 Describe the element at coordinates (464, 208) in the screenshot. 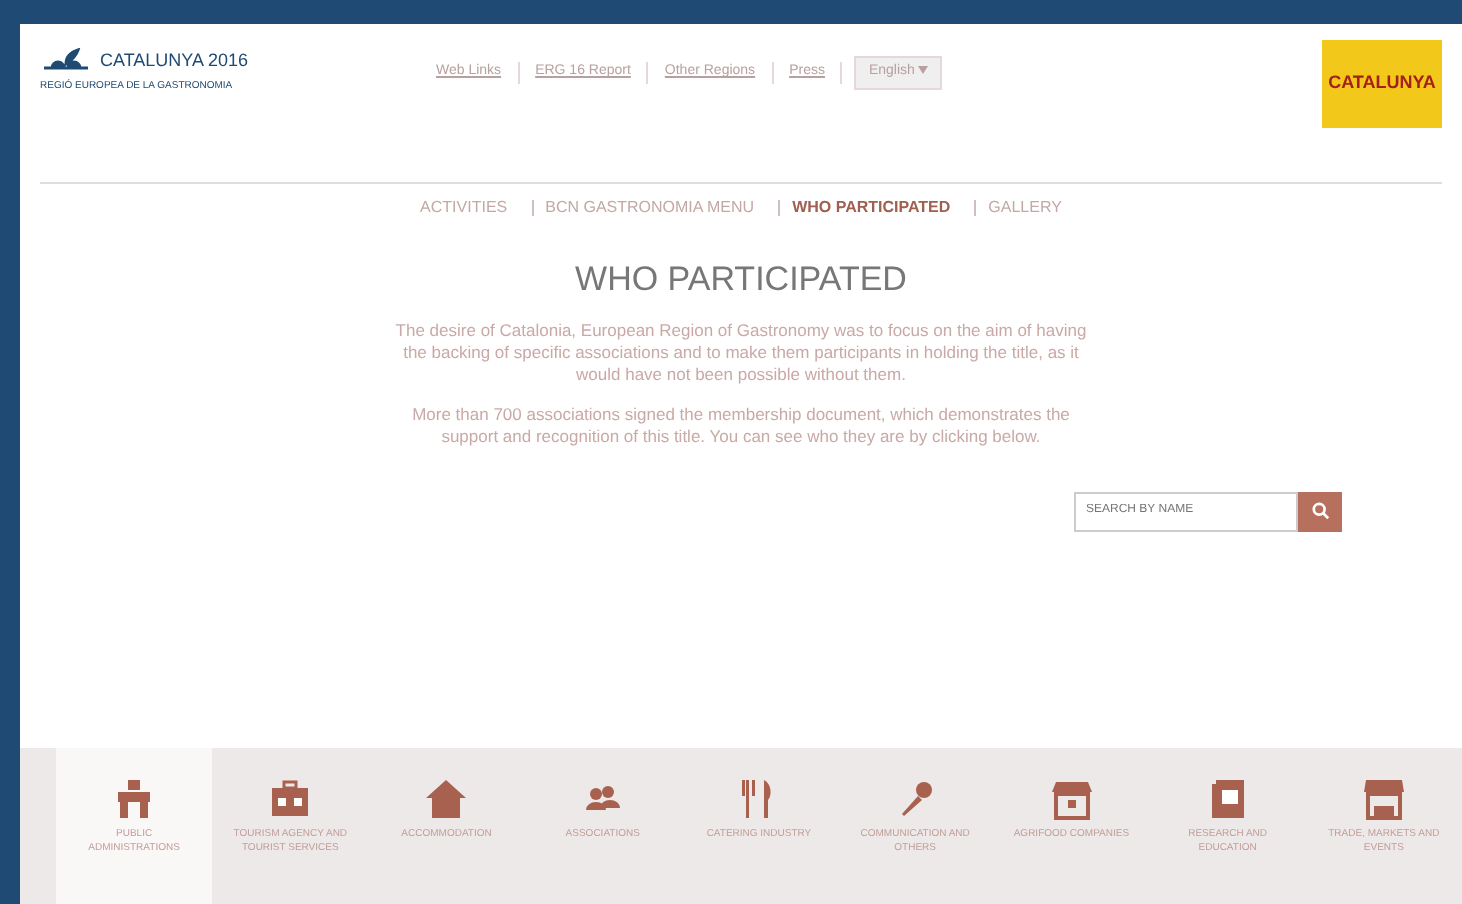

I see `nav-tab: ACTIVITIES` at that location.